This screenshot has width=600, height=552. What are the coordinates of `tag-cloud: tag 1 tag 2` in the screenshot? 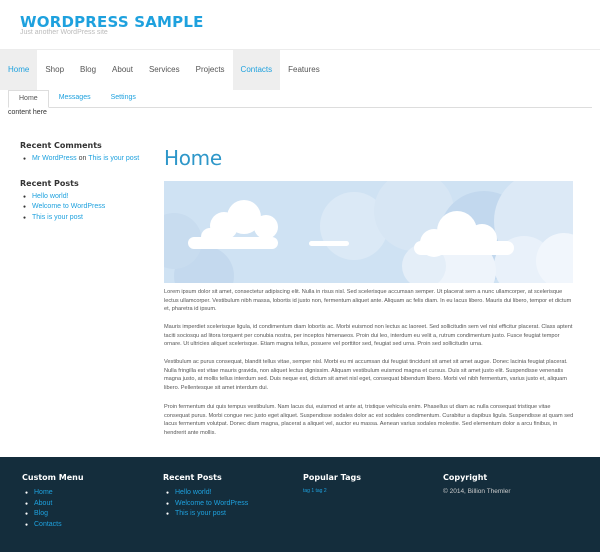 It's located at (368, 491).